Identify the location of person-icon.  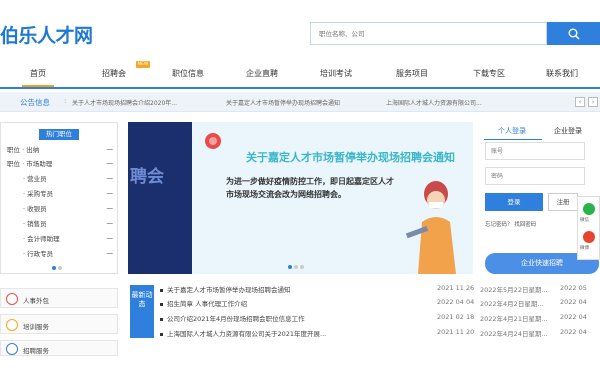
(12, 299).